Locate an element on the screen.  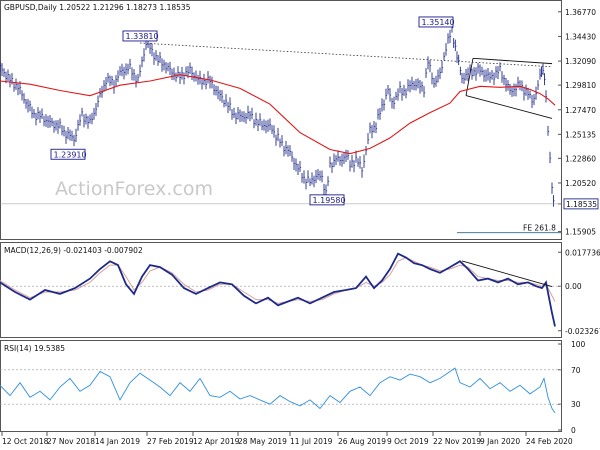
x-tick-label: 9 Oct 2019 is located at coordinates (408, 441).